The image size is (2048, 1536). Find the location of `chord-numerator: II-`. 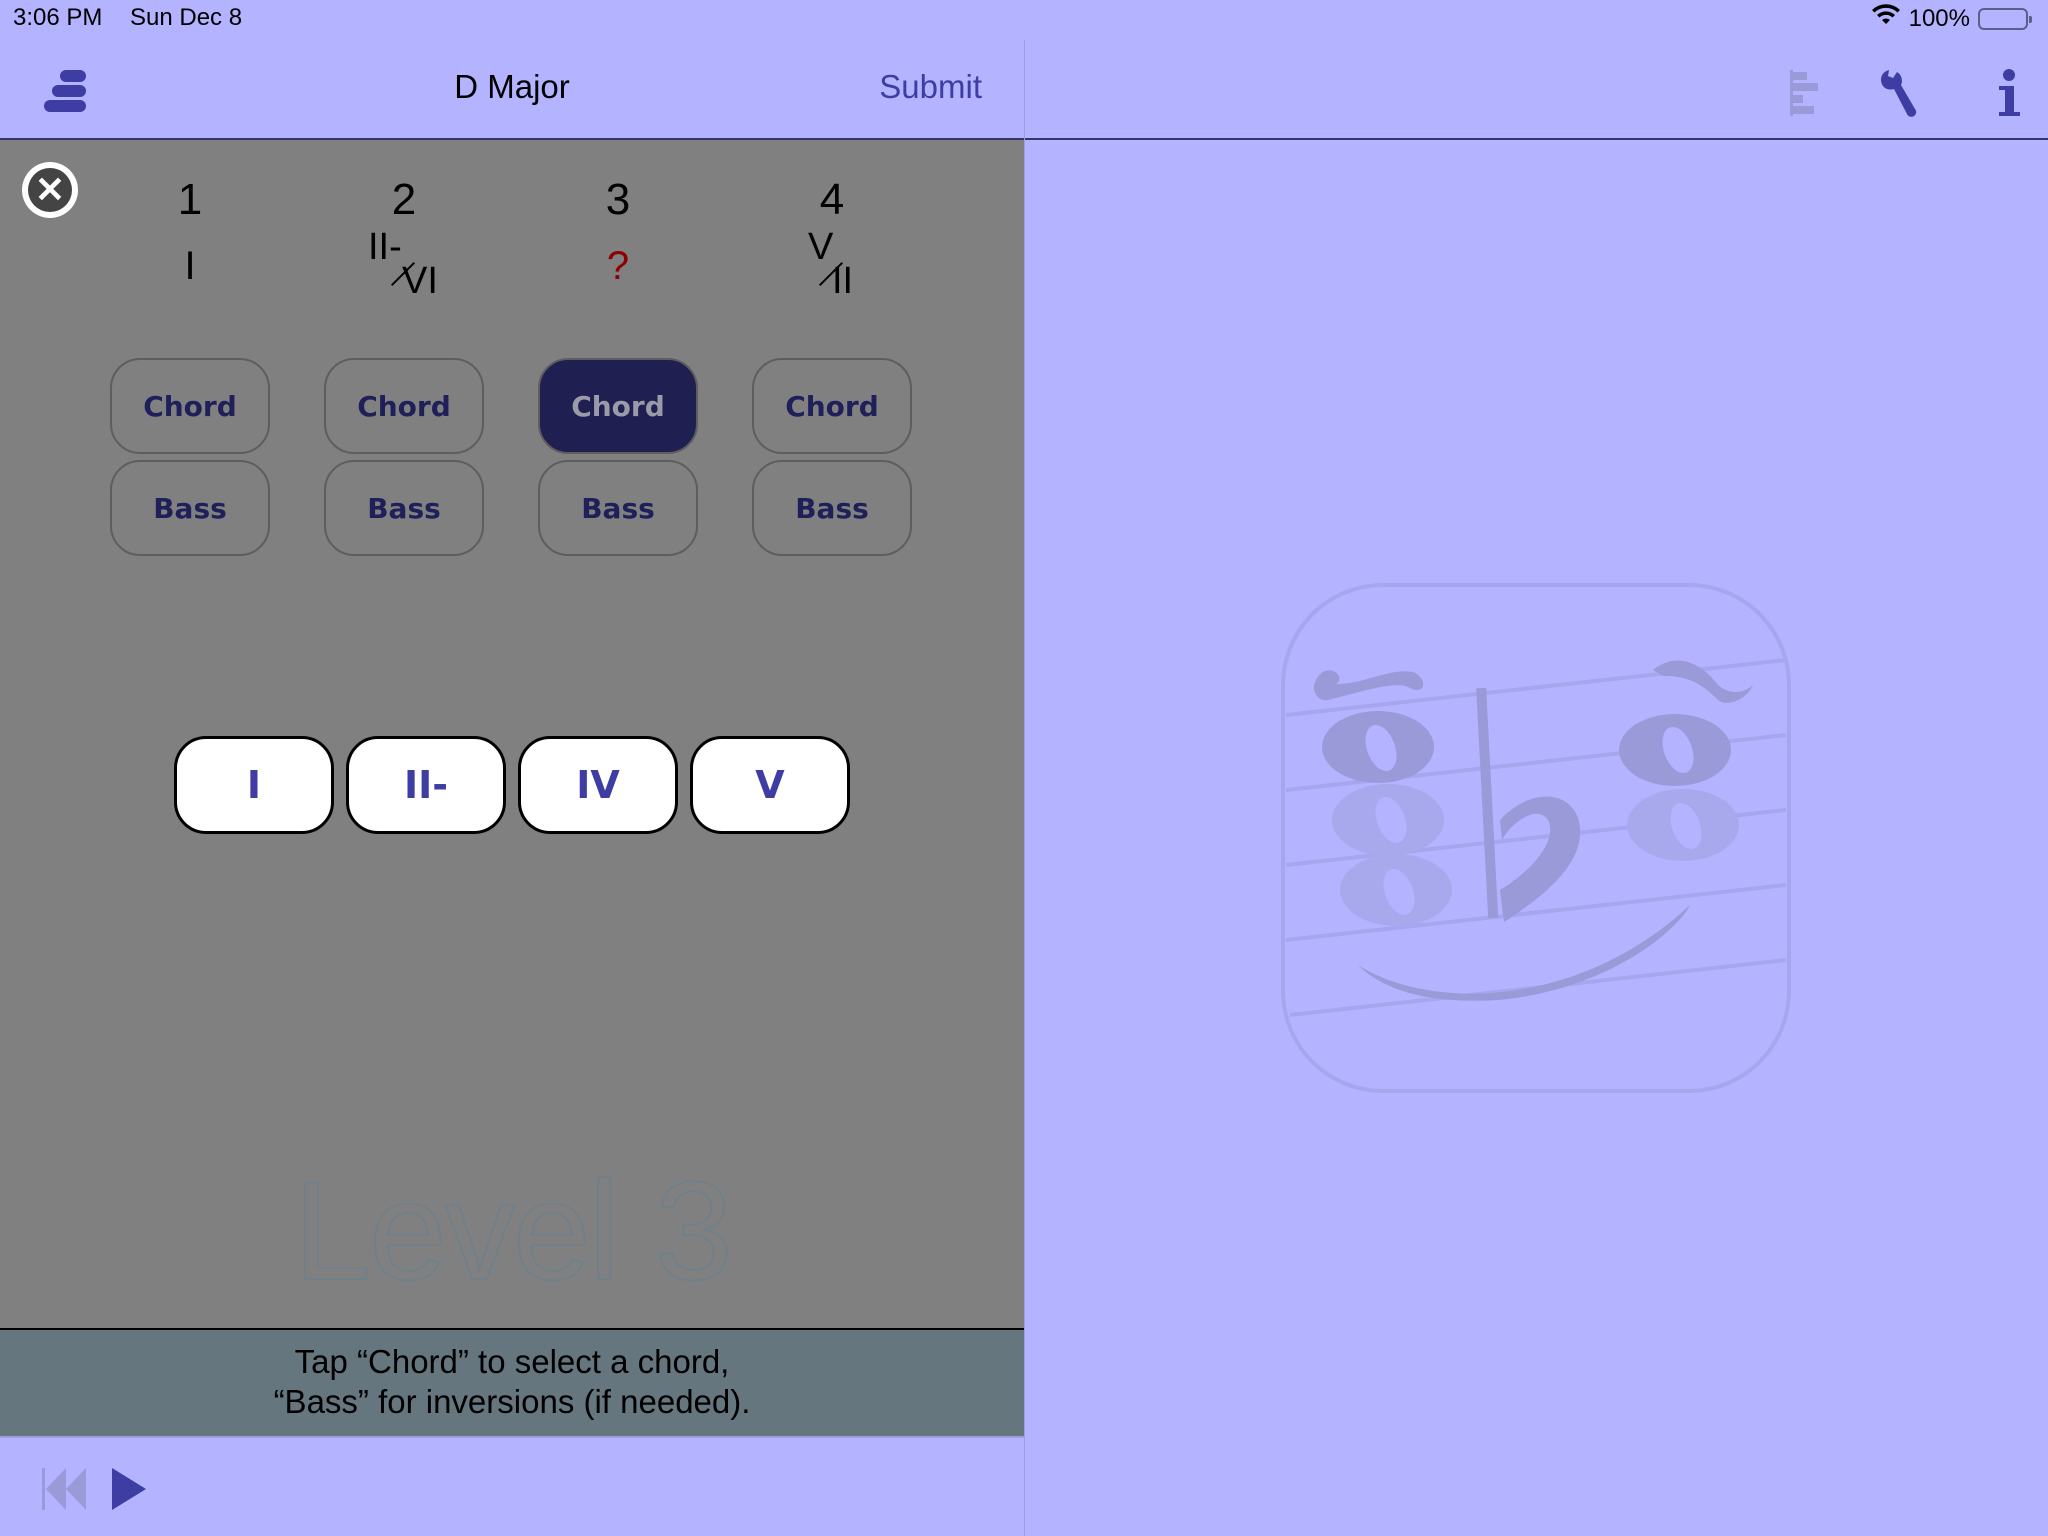

chord-numerator: II- is located at coordinates (385, 247).